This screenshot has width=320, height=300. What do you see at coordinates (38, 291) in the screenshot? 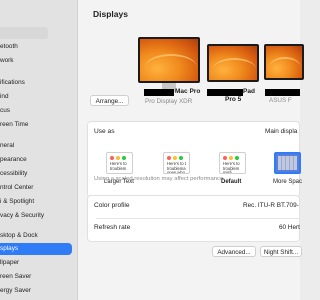
I see `sidebar-item-energy-saver: ergy Saver` at bounding box center [38, 291].